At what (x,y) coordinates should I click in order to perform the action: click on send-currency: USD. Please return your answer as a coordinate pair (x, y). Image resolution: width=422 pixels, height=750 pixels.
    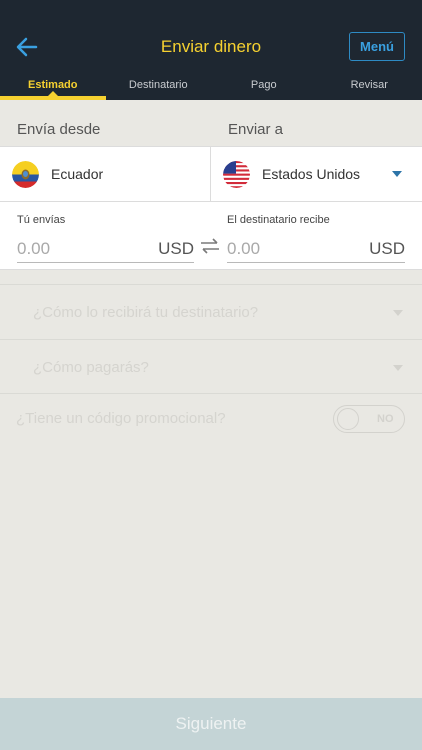
    Looking at the image, I should click on (176, 248).